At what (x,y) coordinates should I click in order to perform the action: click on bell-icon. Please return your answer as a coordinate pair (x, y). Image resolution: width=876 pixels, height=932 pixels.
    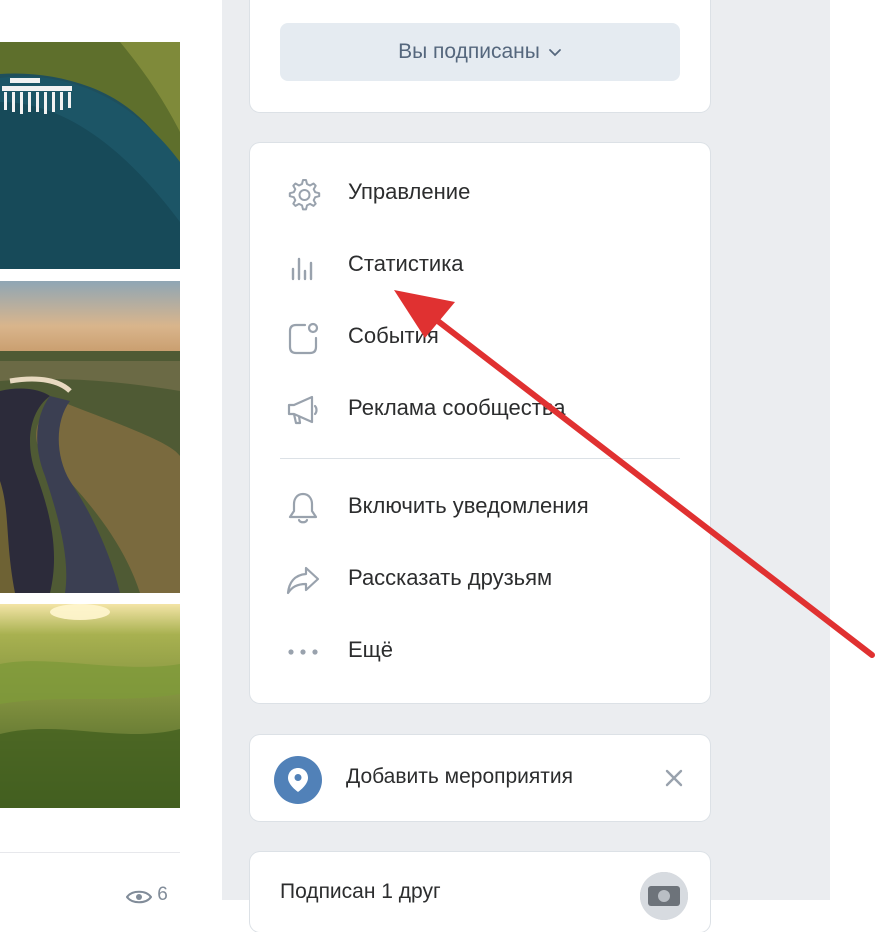
    Looking at the image, I should click on (303, 508).